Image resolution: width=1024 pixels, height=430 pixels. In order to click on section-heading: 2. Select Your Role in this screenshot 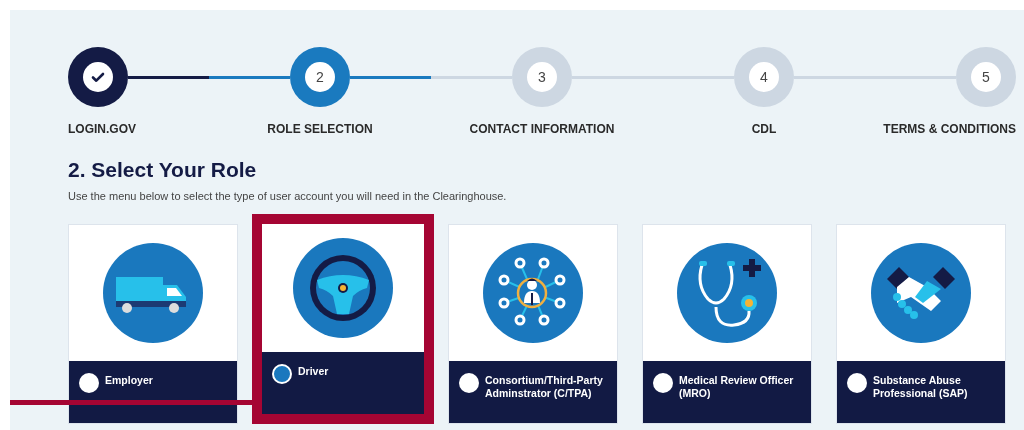, I will do `click(163, 170)`.